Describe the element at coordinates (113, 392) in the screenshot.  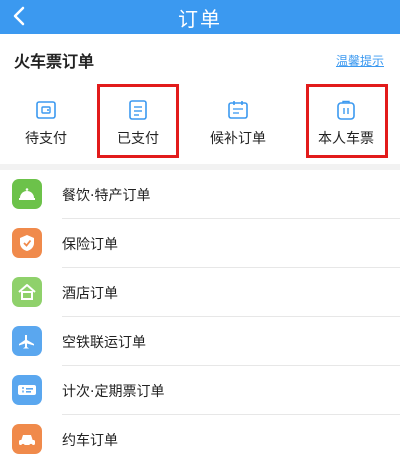
I see `list-item-label: 计次·定期票订单` at that location.